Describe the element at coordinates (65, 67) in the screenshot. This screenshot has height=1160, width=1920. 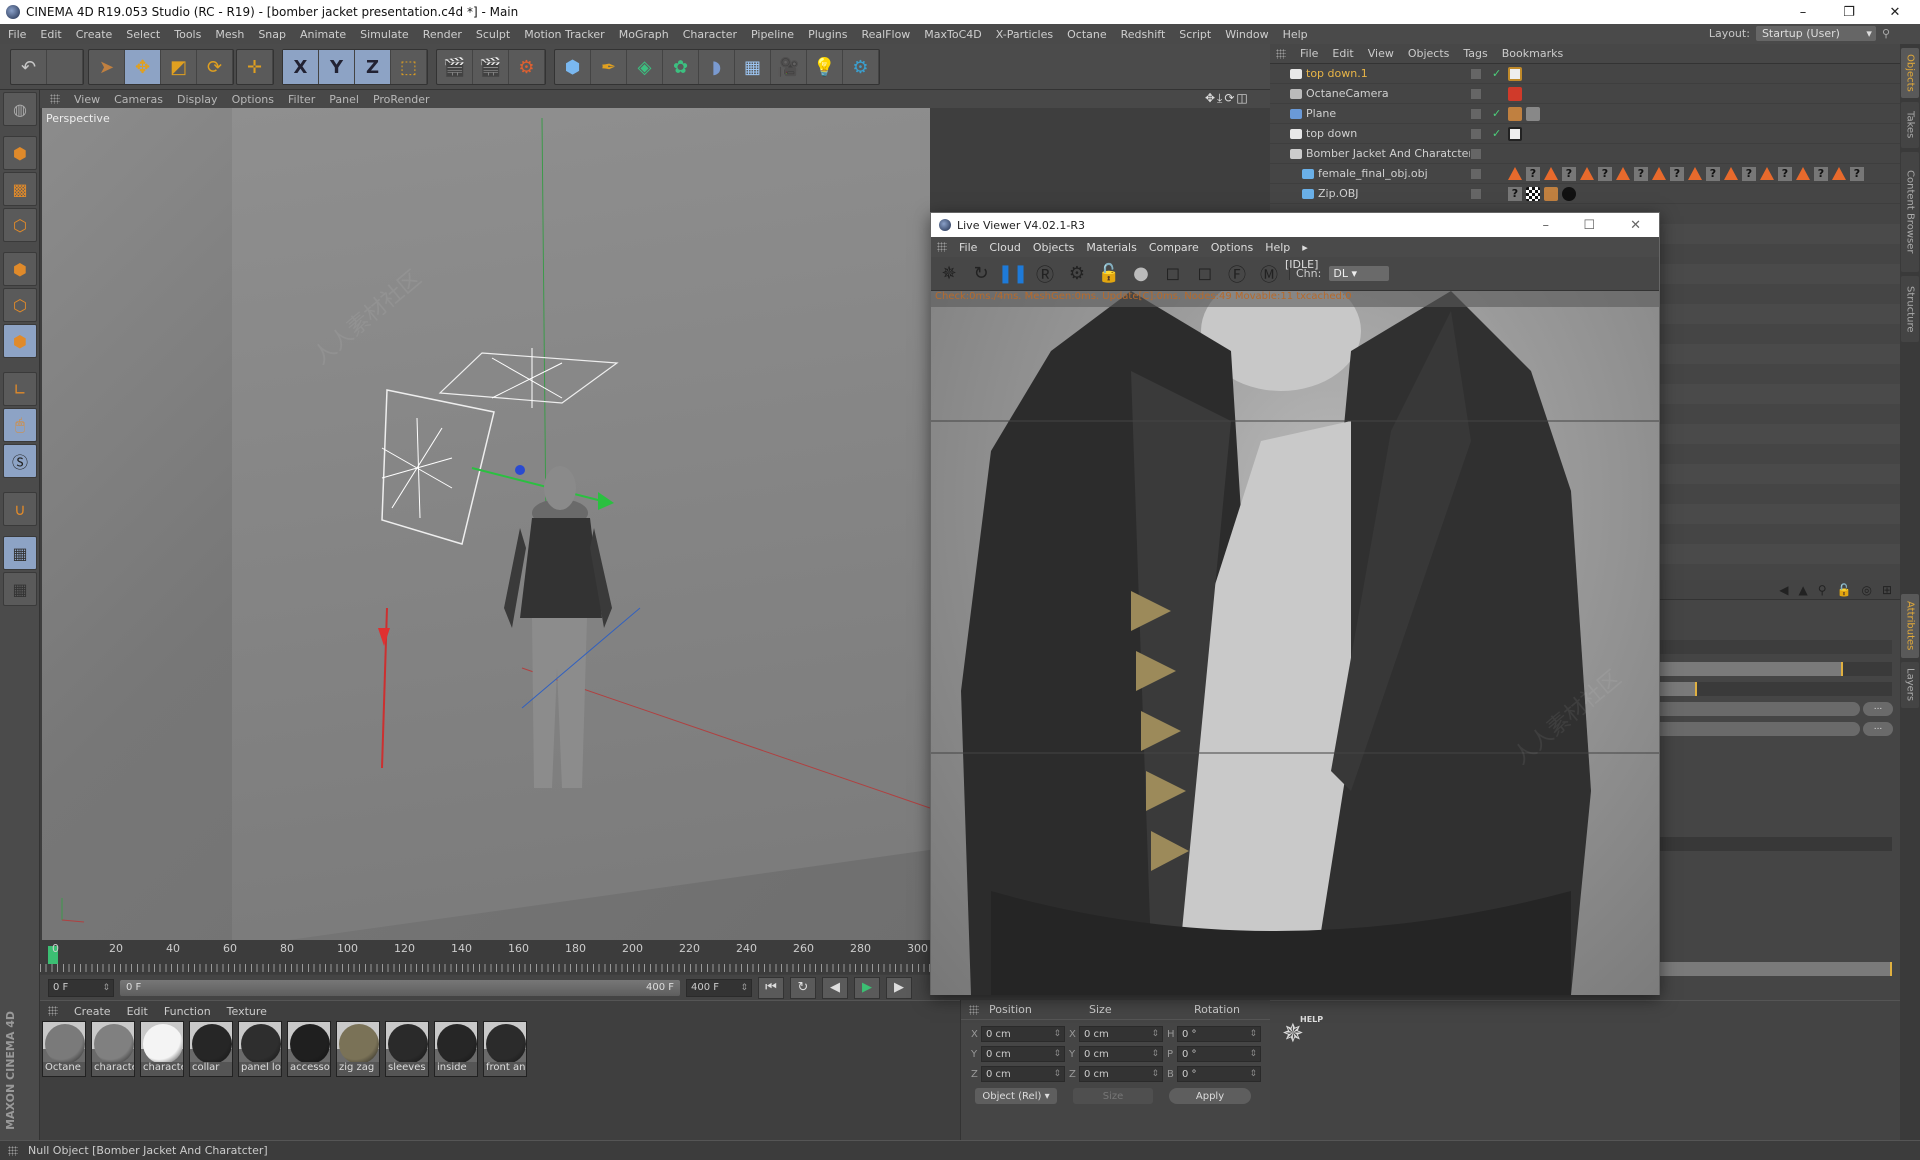
I see `redo-icon` at that location.